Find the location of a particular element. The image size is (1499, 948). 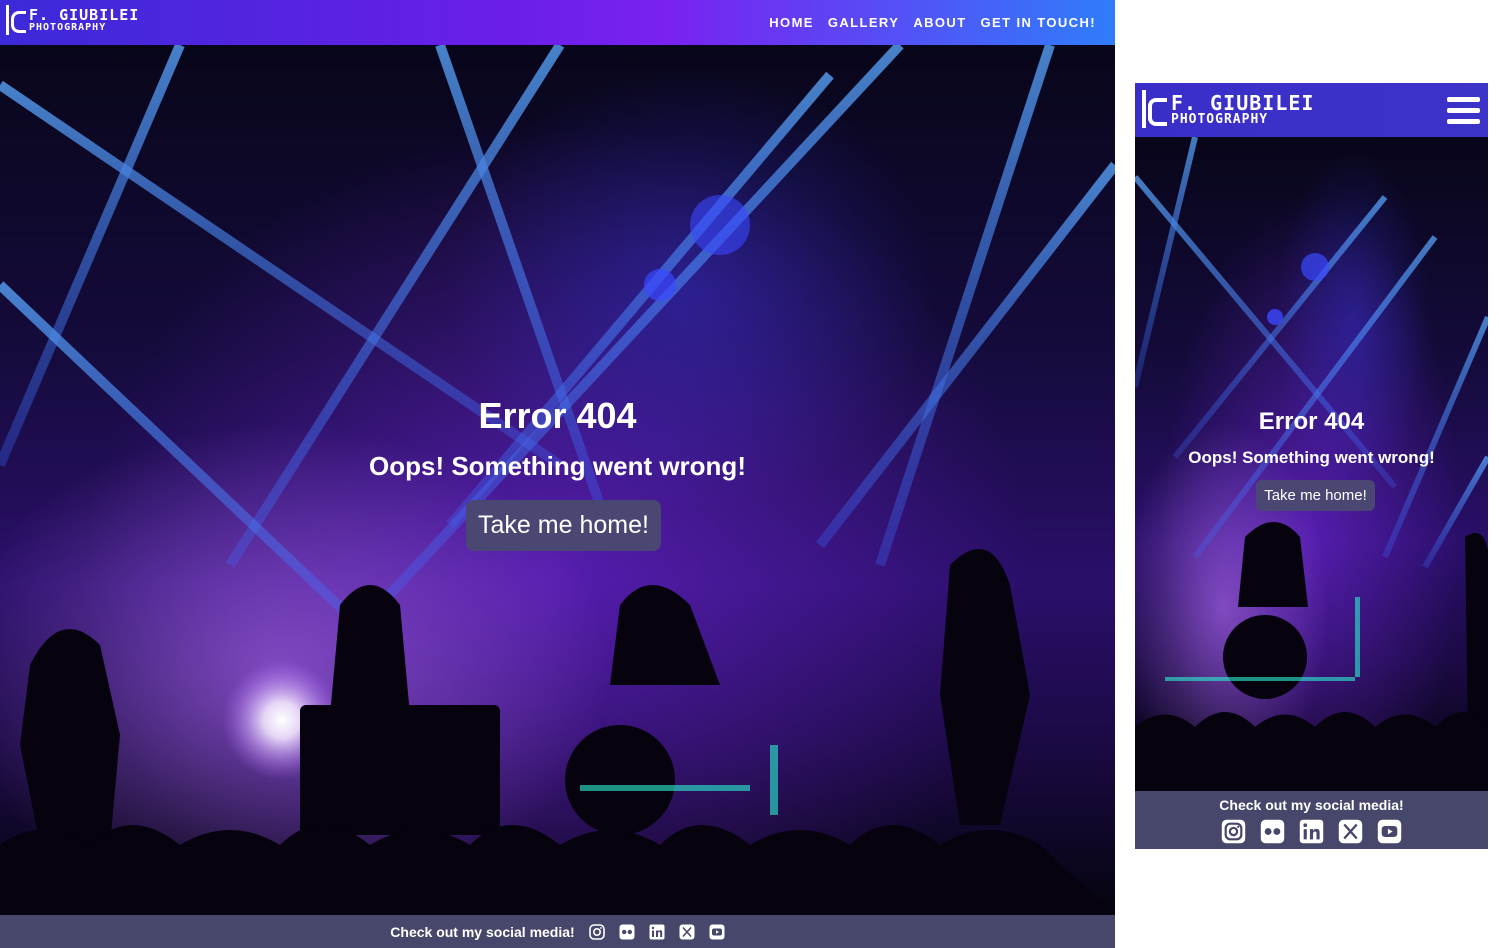

brand-logo: F. GIUBILEI PHOTOGRAPHY is located at coordinates (72, 20).